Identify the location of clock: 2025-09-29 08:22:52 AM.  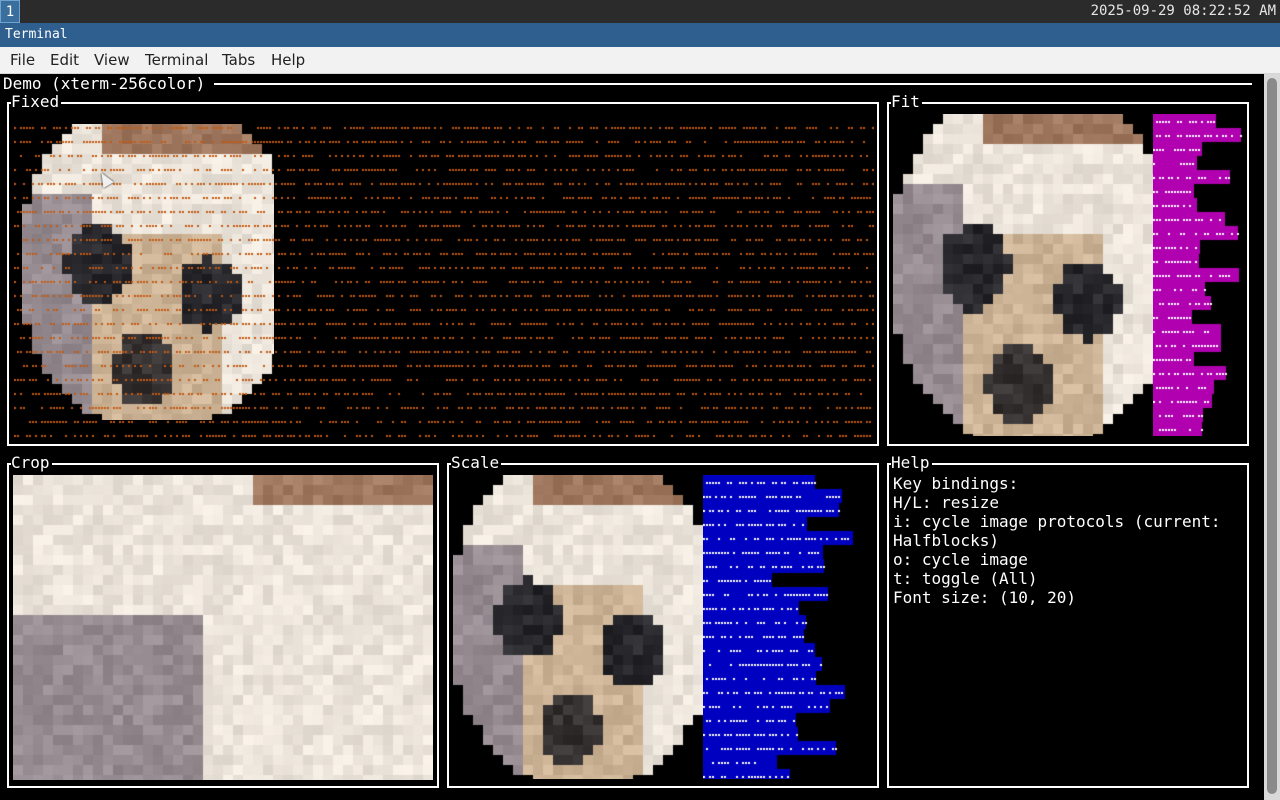
(1183, 11).